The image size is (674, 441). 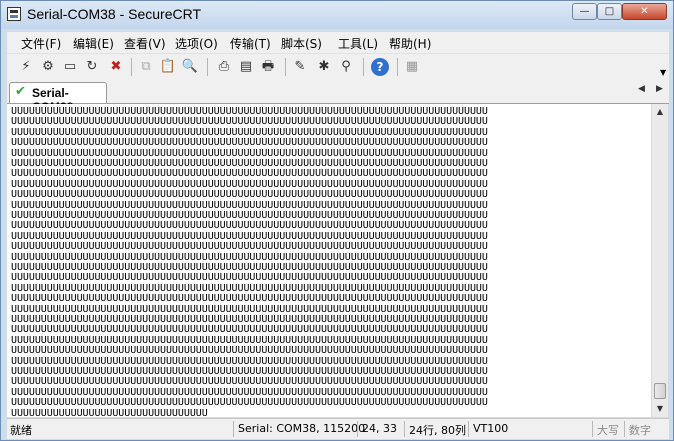 What do you see at coordinates (410, 43) in the screenshot?
I see `menu-help: 帮助(H)` at bounding box center [410, 43].